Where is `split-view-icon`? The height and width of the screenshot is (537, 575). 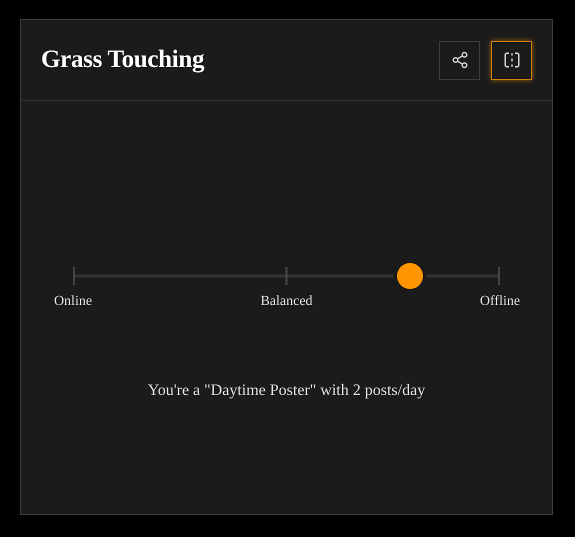
split-view-icon is located at coordinates (511, 60).